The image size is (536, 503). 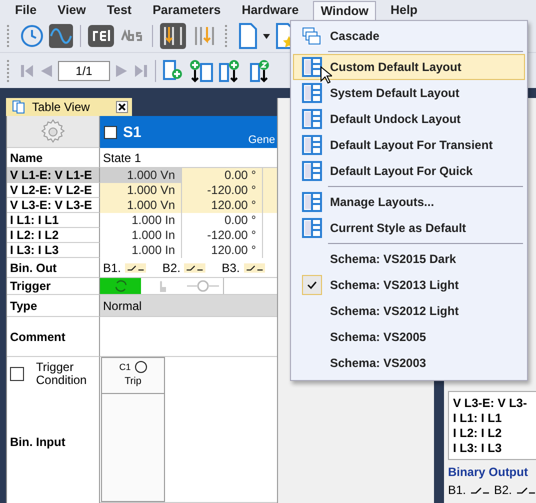 What do you see at coordinates (19, 107) in the screenshot?
I see `pages-icon` at bounding box center [19, 107].